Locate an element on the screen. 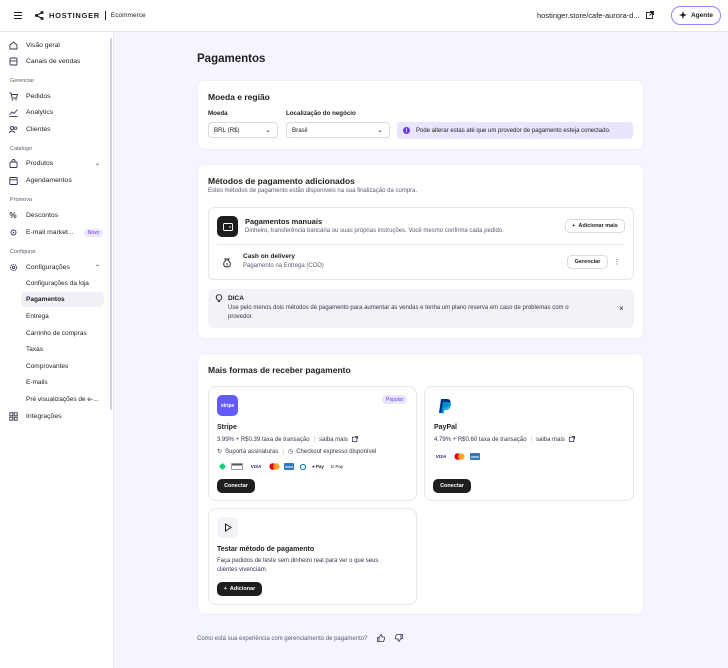 The height and width of the screenshot is (668, 728). add-test-method-button: + Adicionar is located at coordinates (239, 589).